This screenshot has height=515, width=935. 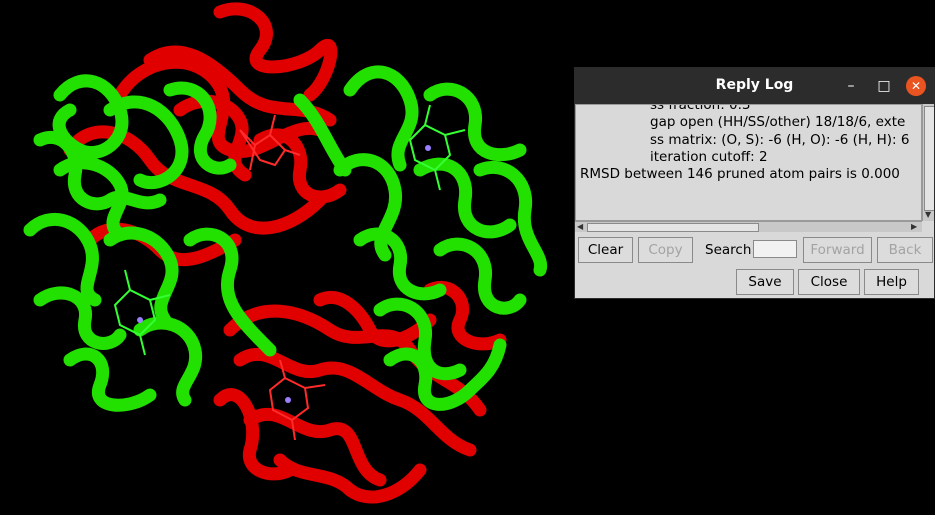 What do you see at coordinates (673, 227) in the screenshot?
I see `horizontal-scroll-thumb` at bounding box center [673, 227].